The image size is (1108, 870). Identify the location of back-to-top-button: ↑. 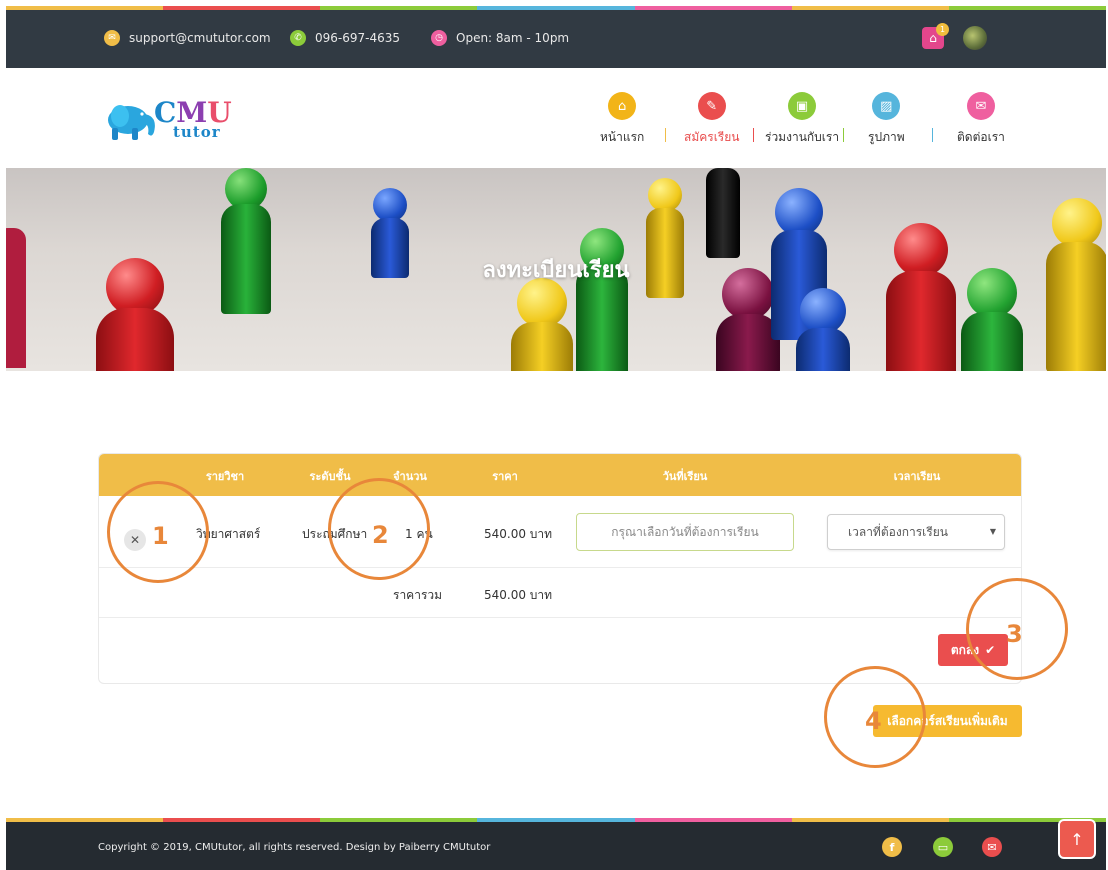
(1077, 839).